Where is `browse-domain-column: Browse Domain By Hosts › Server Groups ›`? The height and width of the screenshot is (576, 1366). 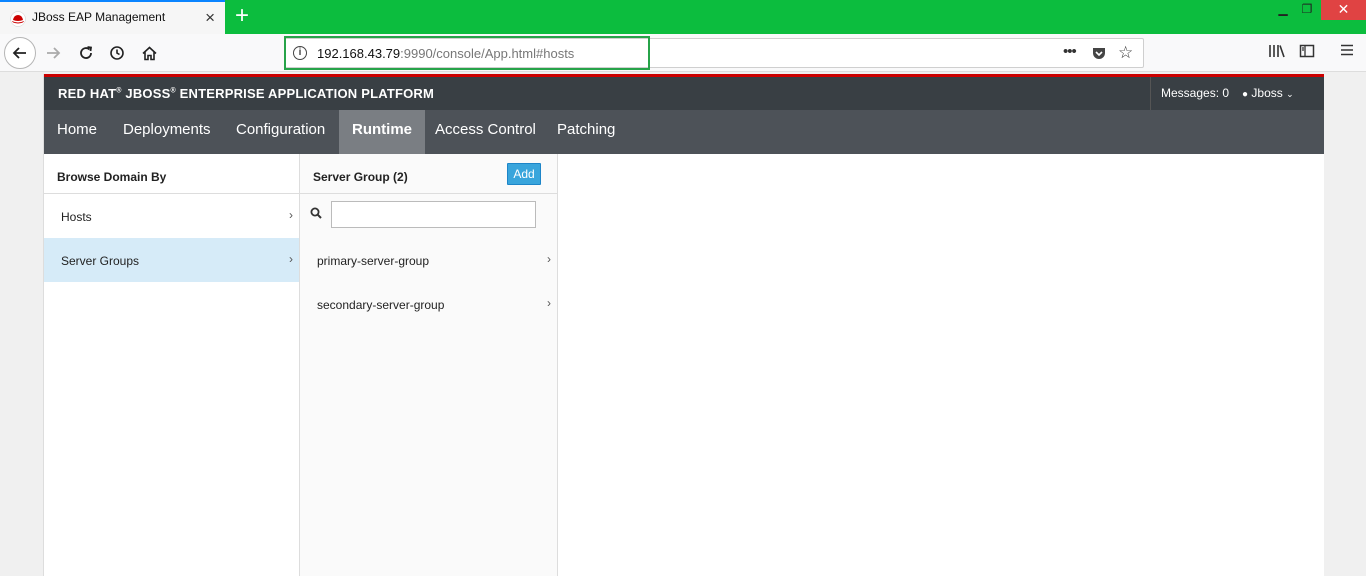 browse-domain-column: Browse Domain By Hosts › Server Groups › is located at coordinates (172, 365).